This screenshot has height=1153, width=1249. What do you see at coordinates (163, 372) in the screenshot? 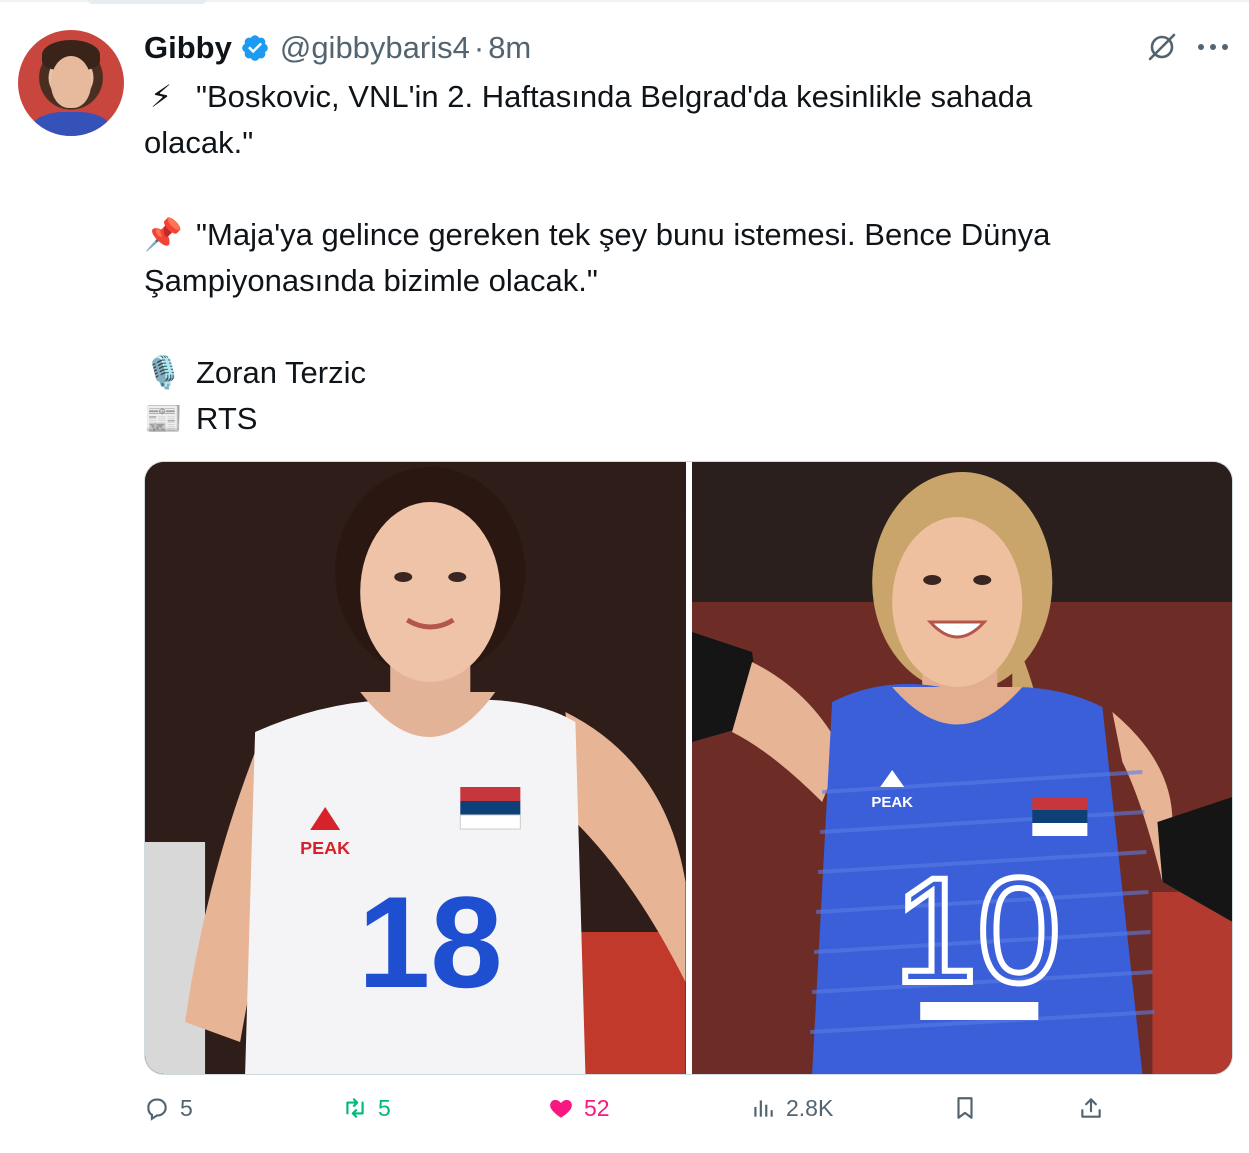
I see `microphone-icon: 🎙️` at bounding box center [163, 372].